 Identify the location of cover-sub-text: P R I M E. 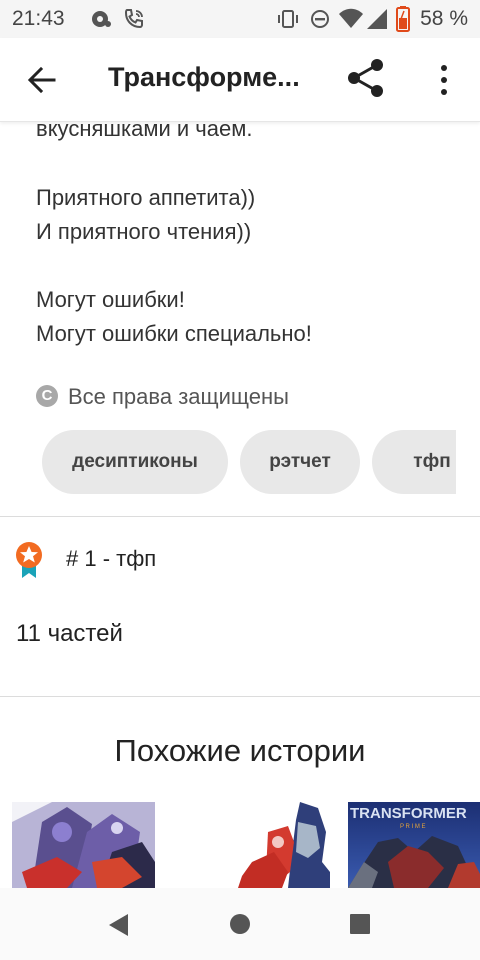
(413, 827).